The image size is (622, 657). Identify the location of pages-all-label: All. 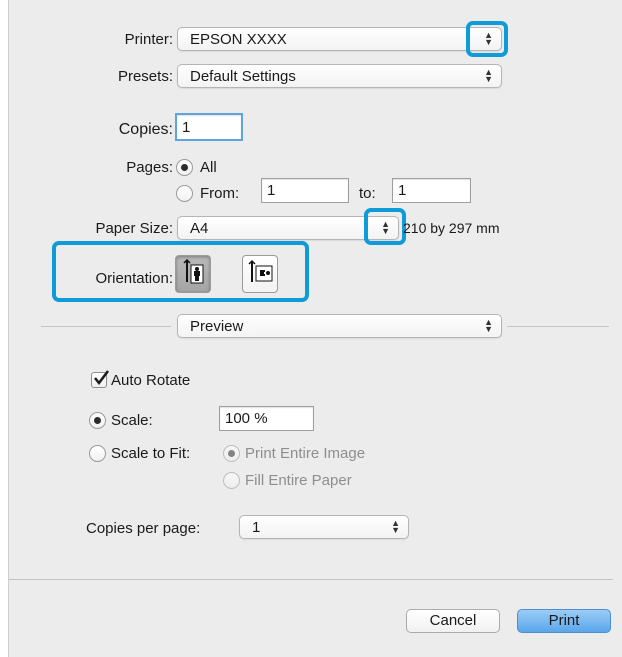
(208, 167).